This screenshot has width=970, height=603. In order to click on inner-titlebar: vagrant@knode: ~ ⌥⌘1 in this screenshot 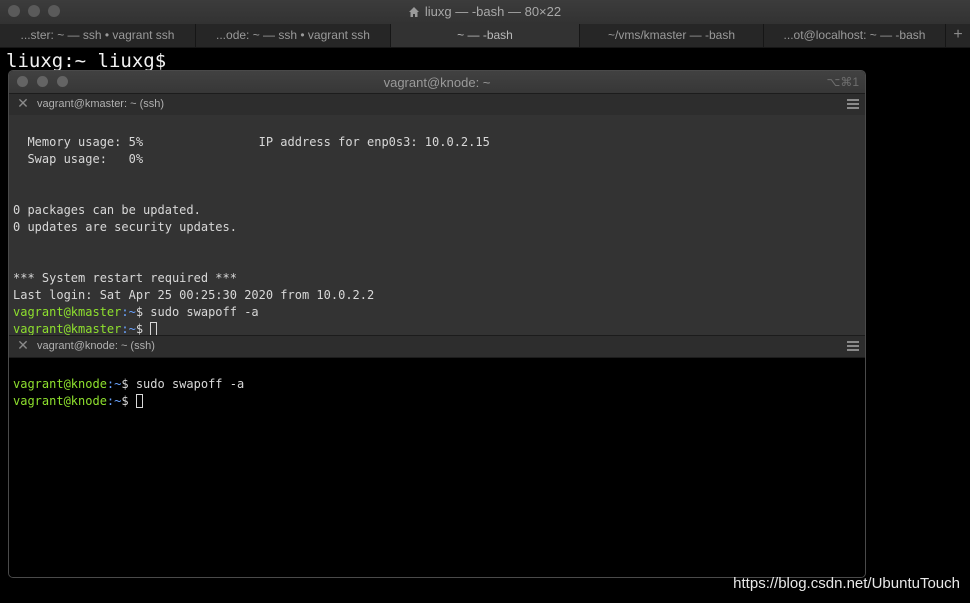, I will do `click(437, 82)`.